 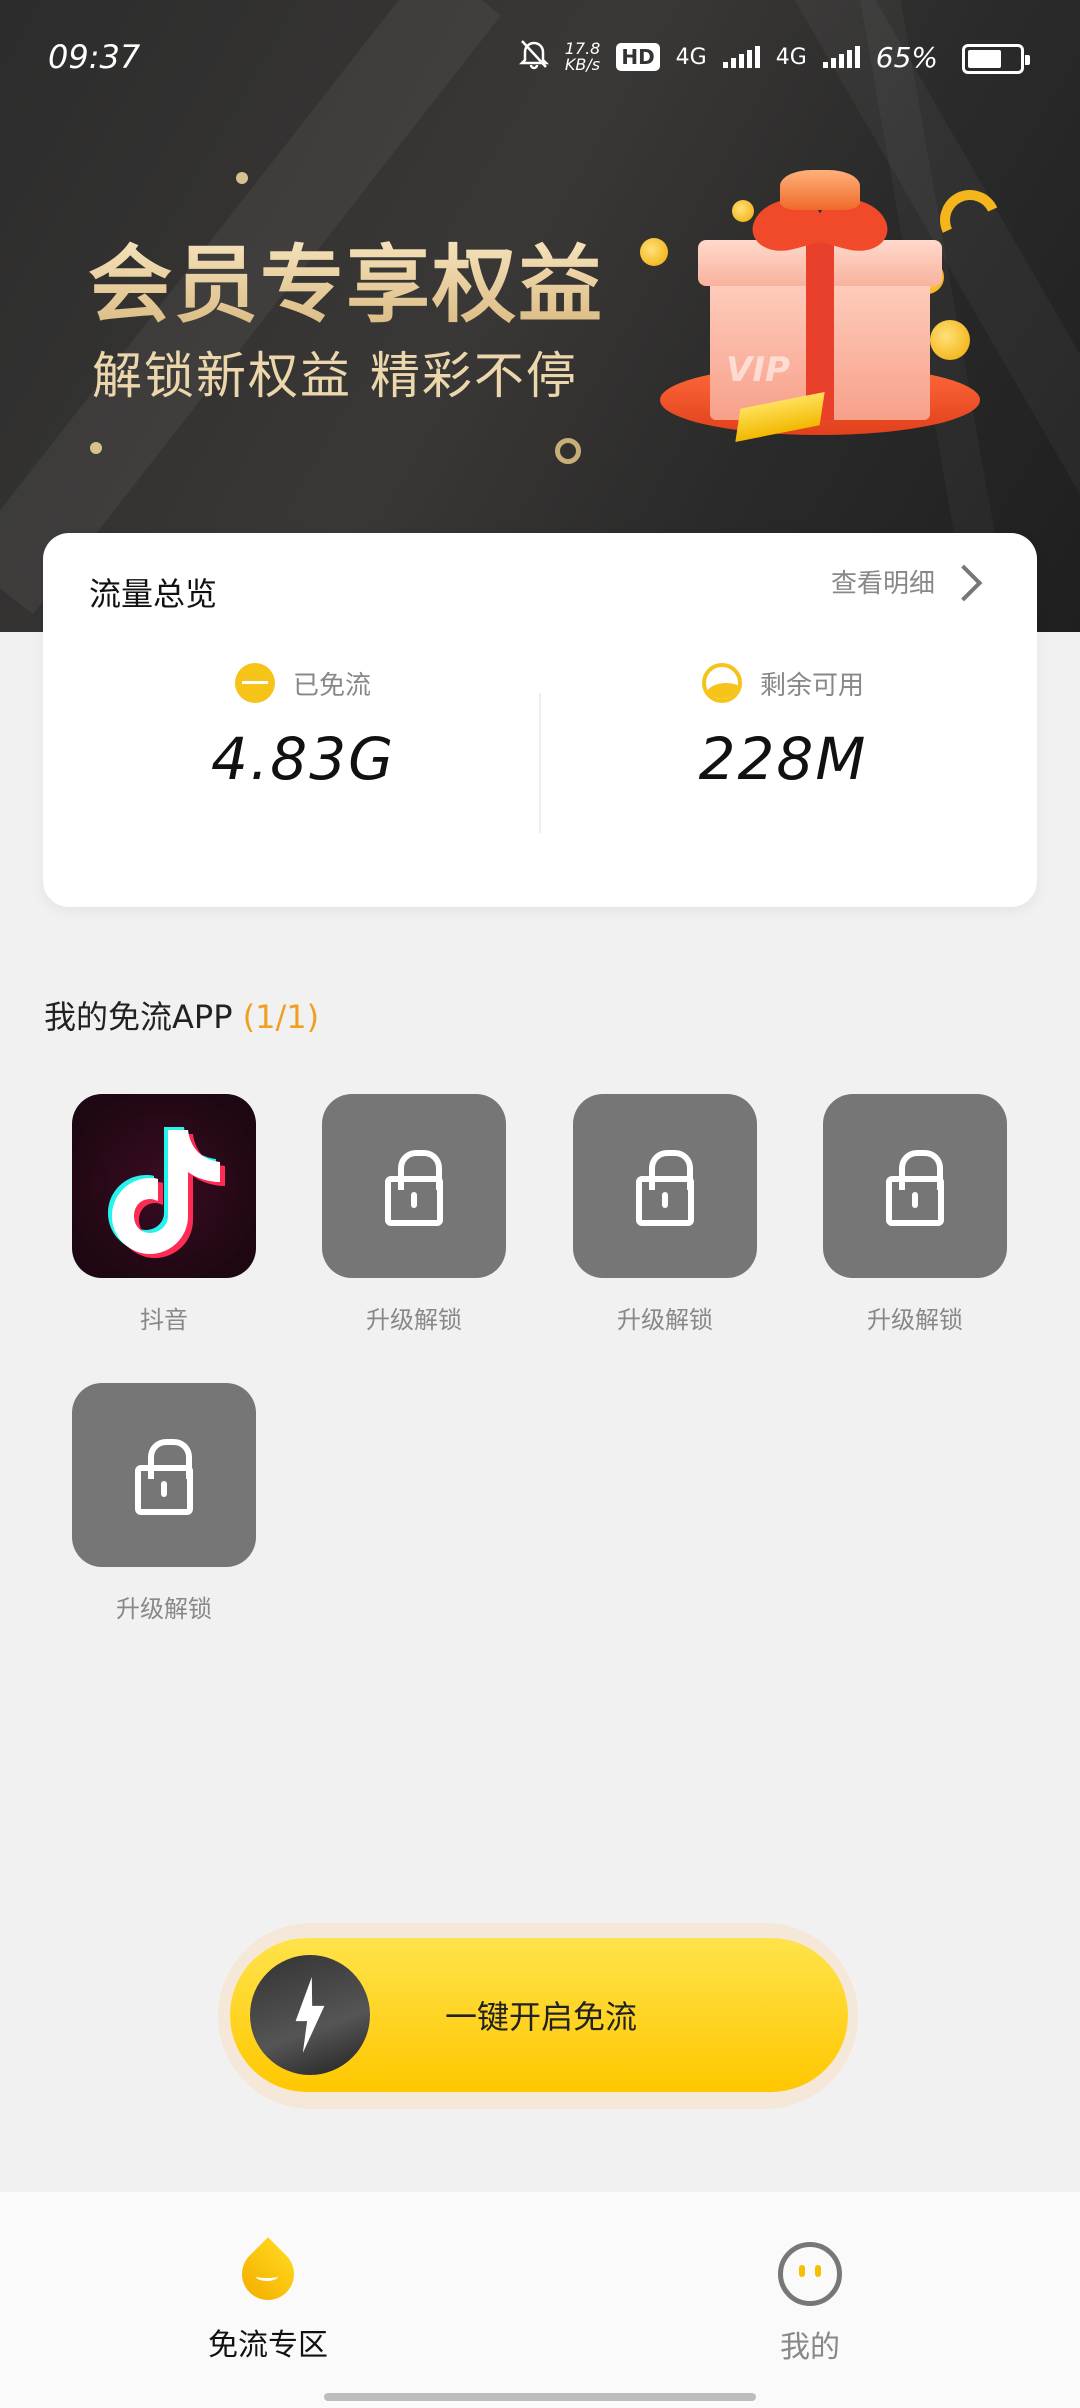 What do you see at coordinates (984, 59) in the screenshot?
I see `battery-level` at bounding box center [984, 59].